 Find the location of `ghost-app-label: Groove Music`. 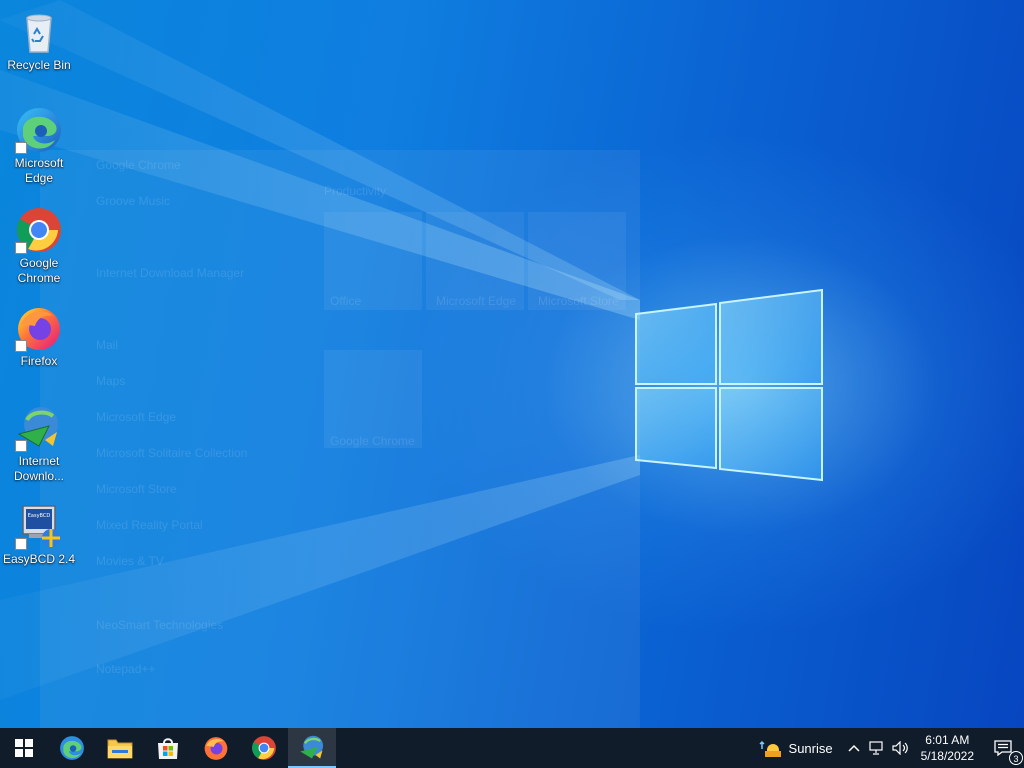

ghost-app-label: Groove Music is located at coordinates (133, 201).